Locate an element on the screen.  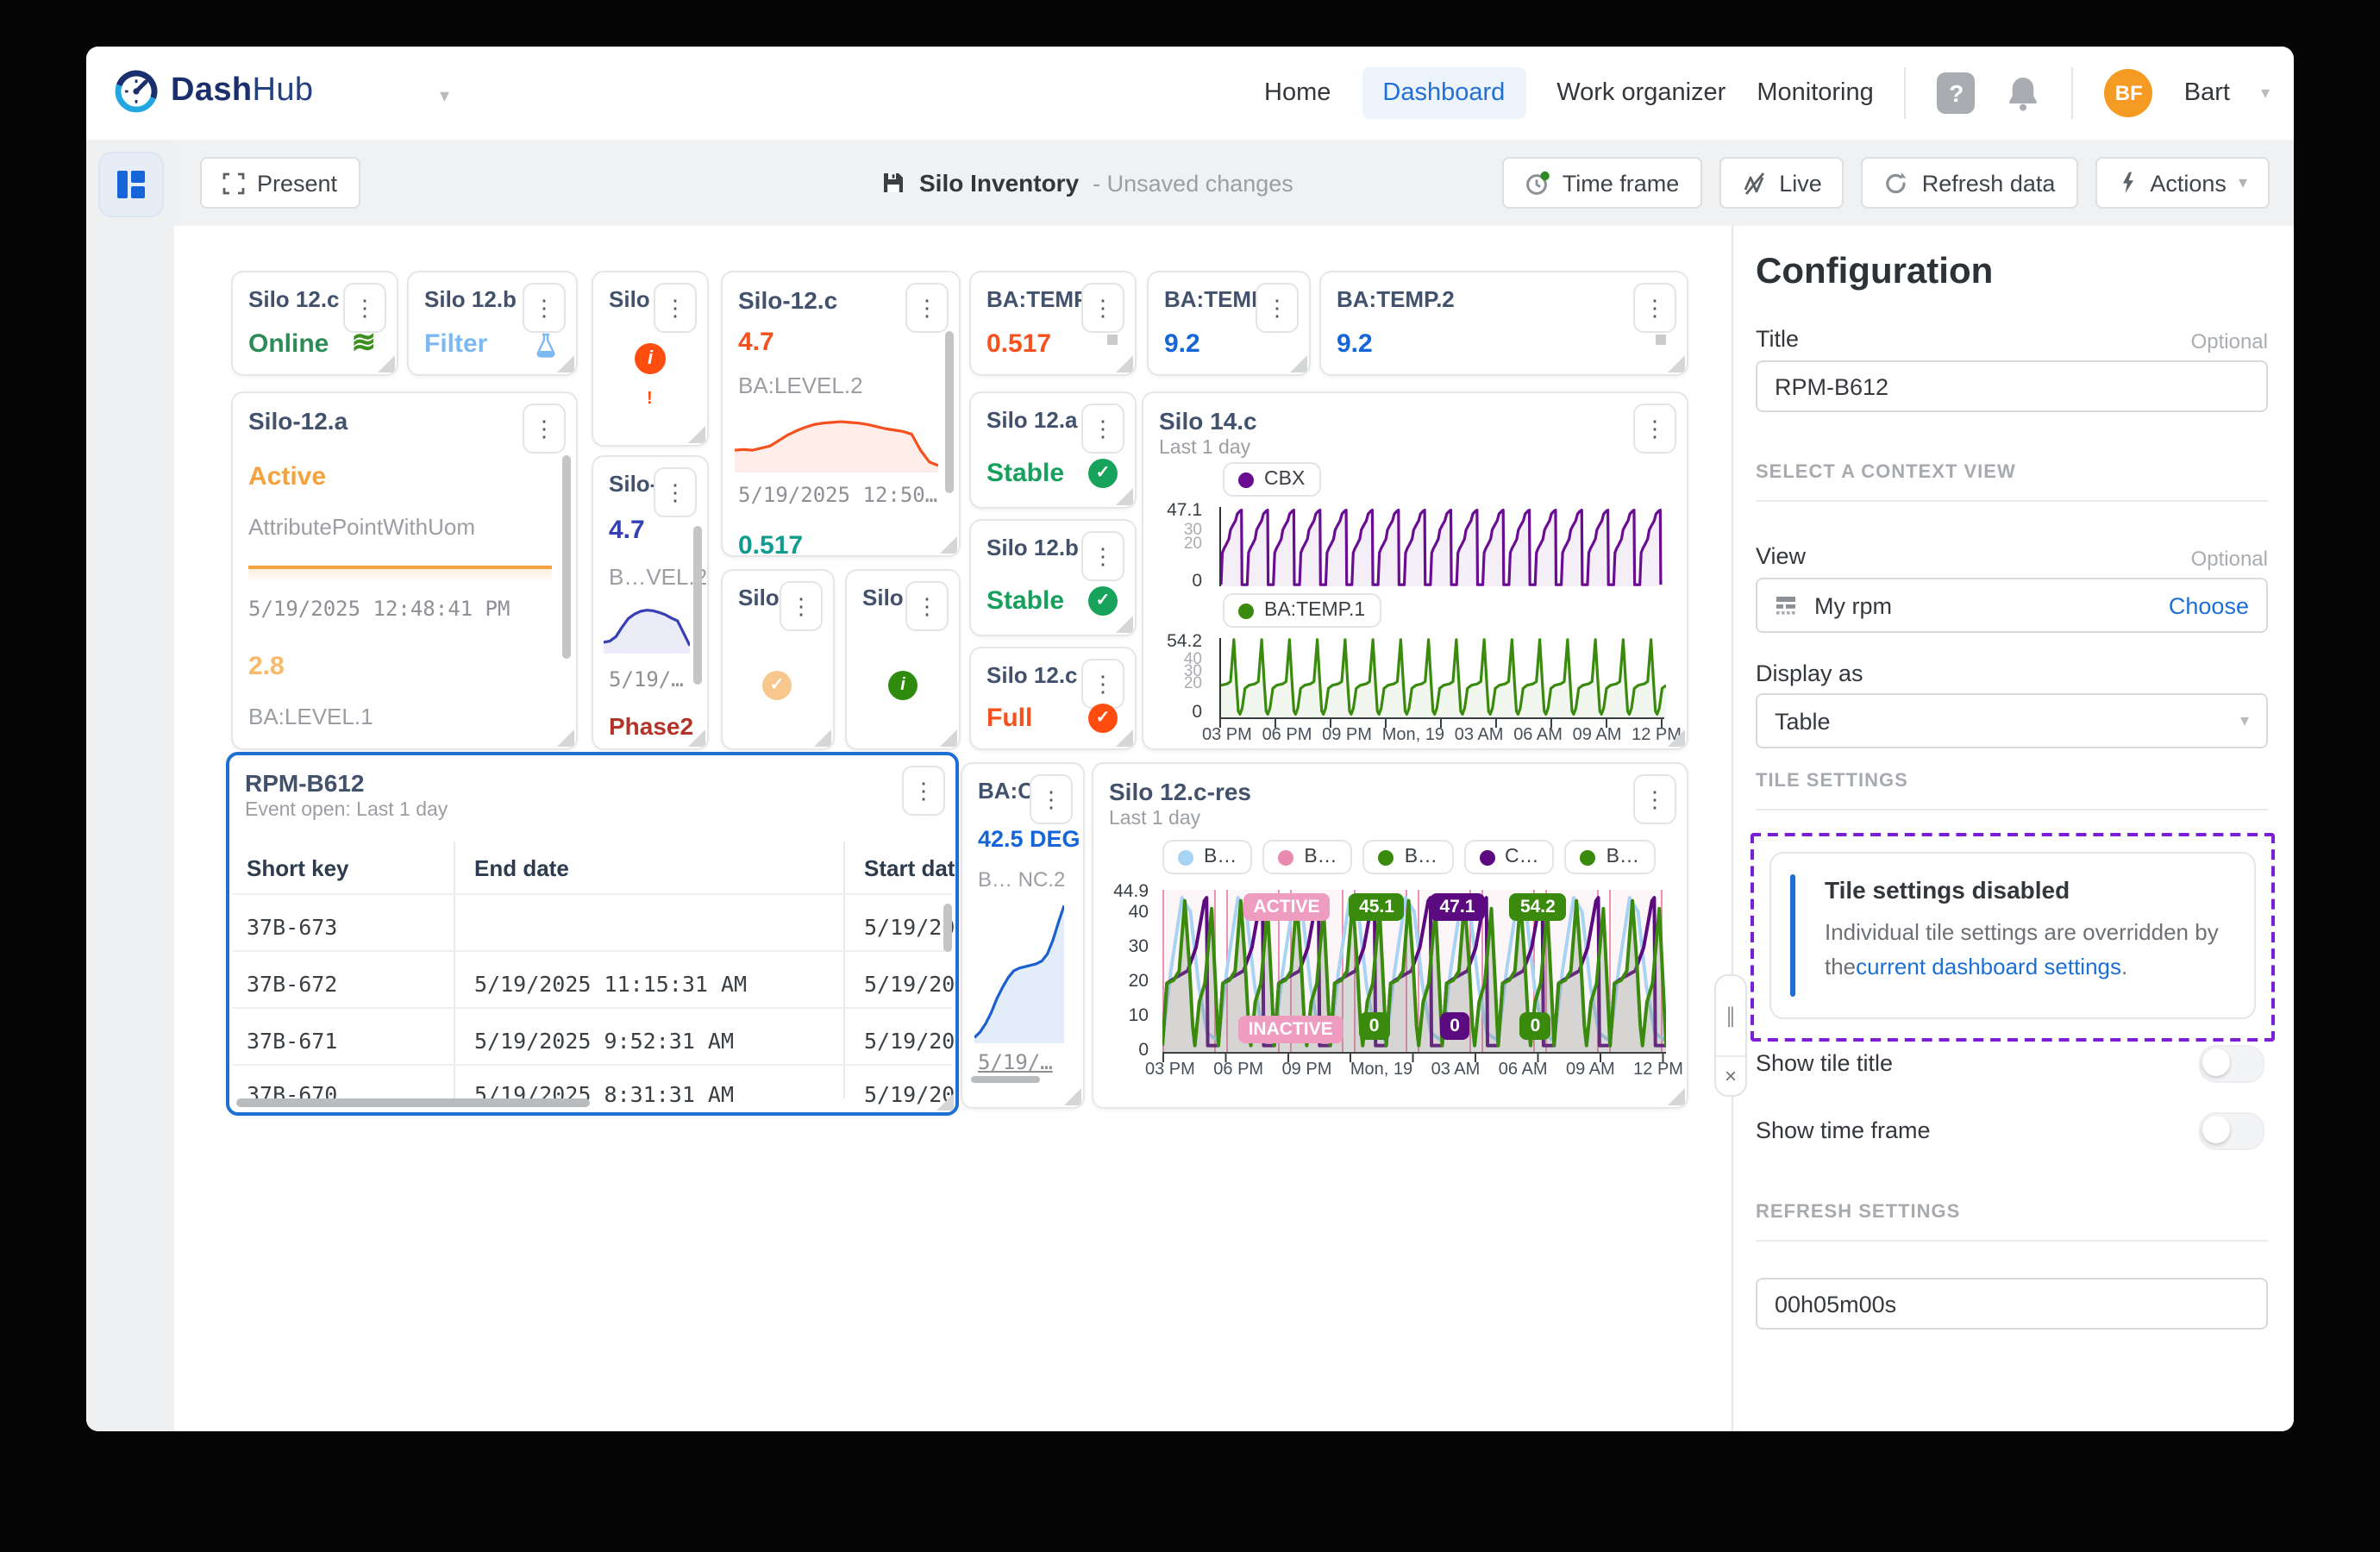
display-as-select: Table ▾ is located at coordinates (2012, 720).